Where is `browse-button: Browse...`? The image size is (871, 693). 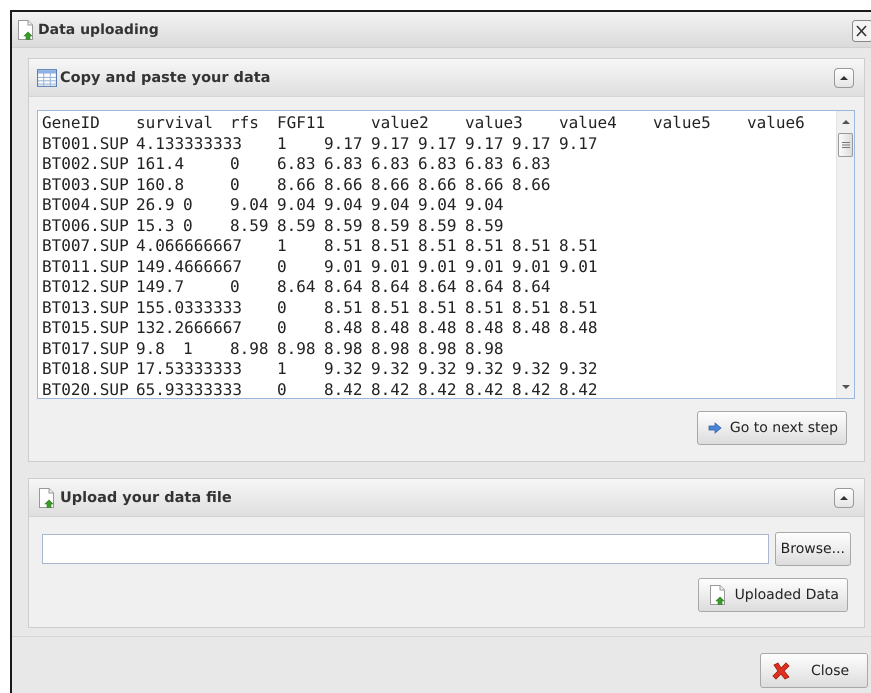 browse-button: Browse... is located at coordinates (812, 549).